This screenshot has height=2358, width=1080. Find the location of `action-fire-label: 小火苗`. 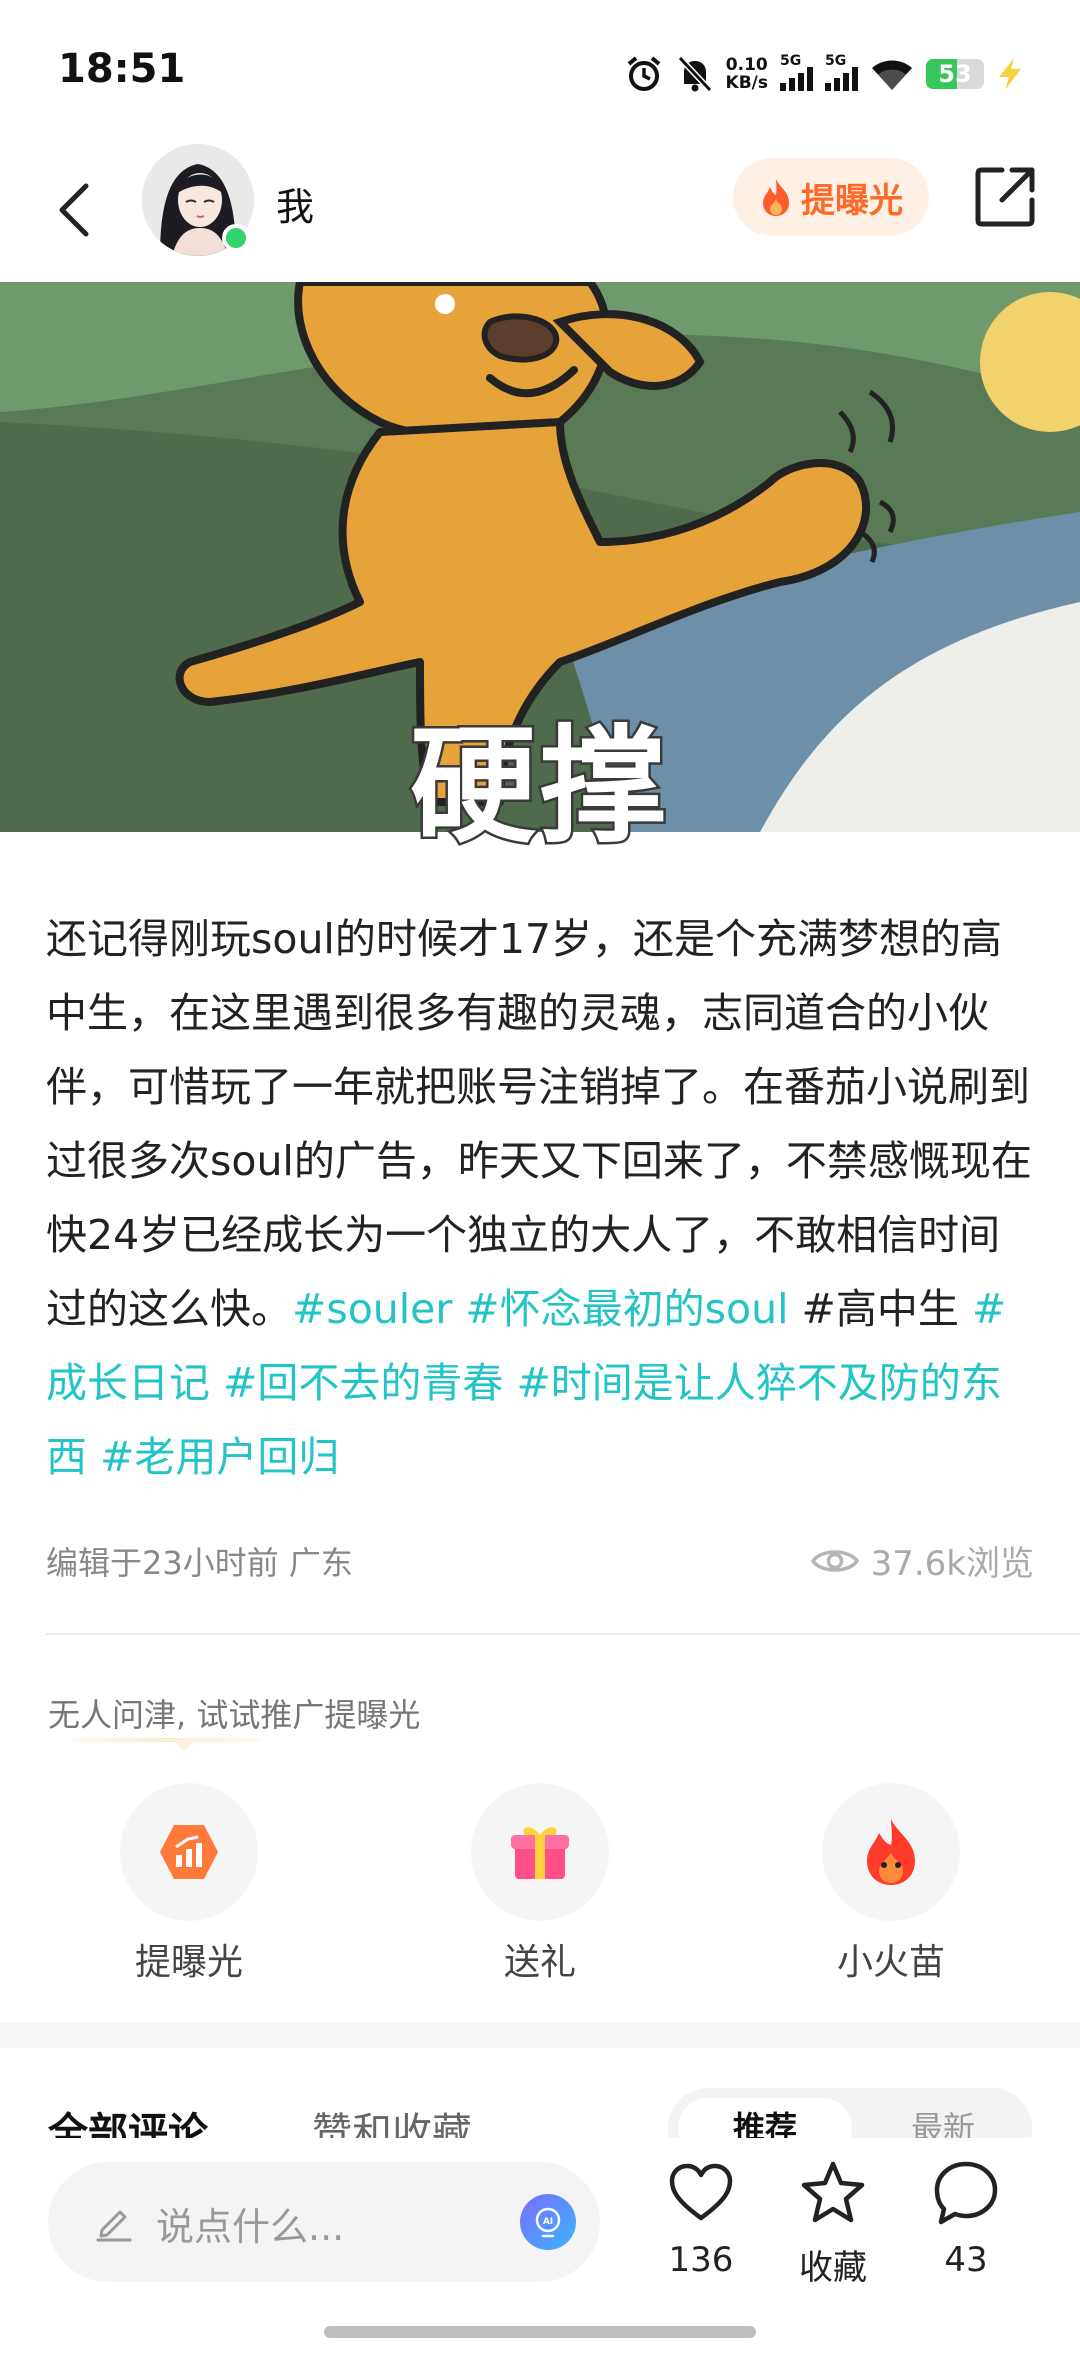

action-fire-label: 小火苗 is located at coordinates (890, 1962).